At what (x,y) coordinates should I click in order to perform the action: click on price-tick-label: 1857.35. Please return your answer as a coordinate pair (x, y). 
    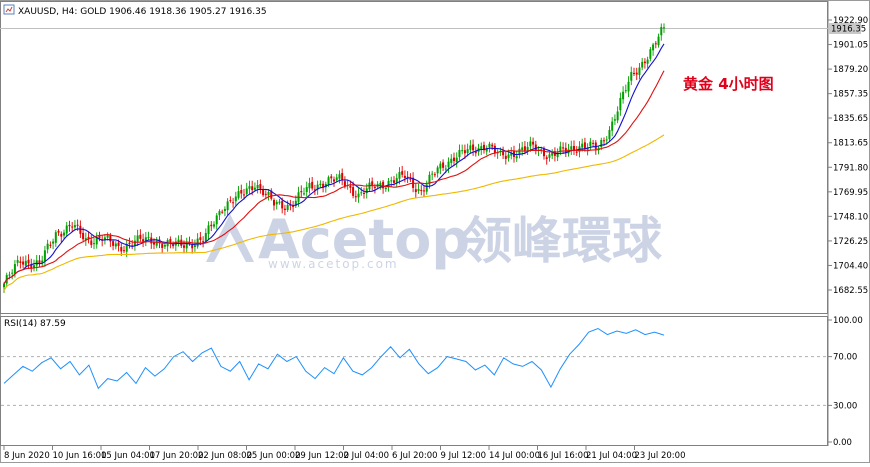
    Looking at the image, I should click on (850, 95).